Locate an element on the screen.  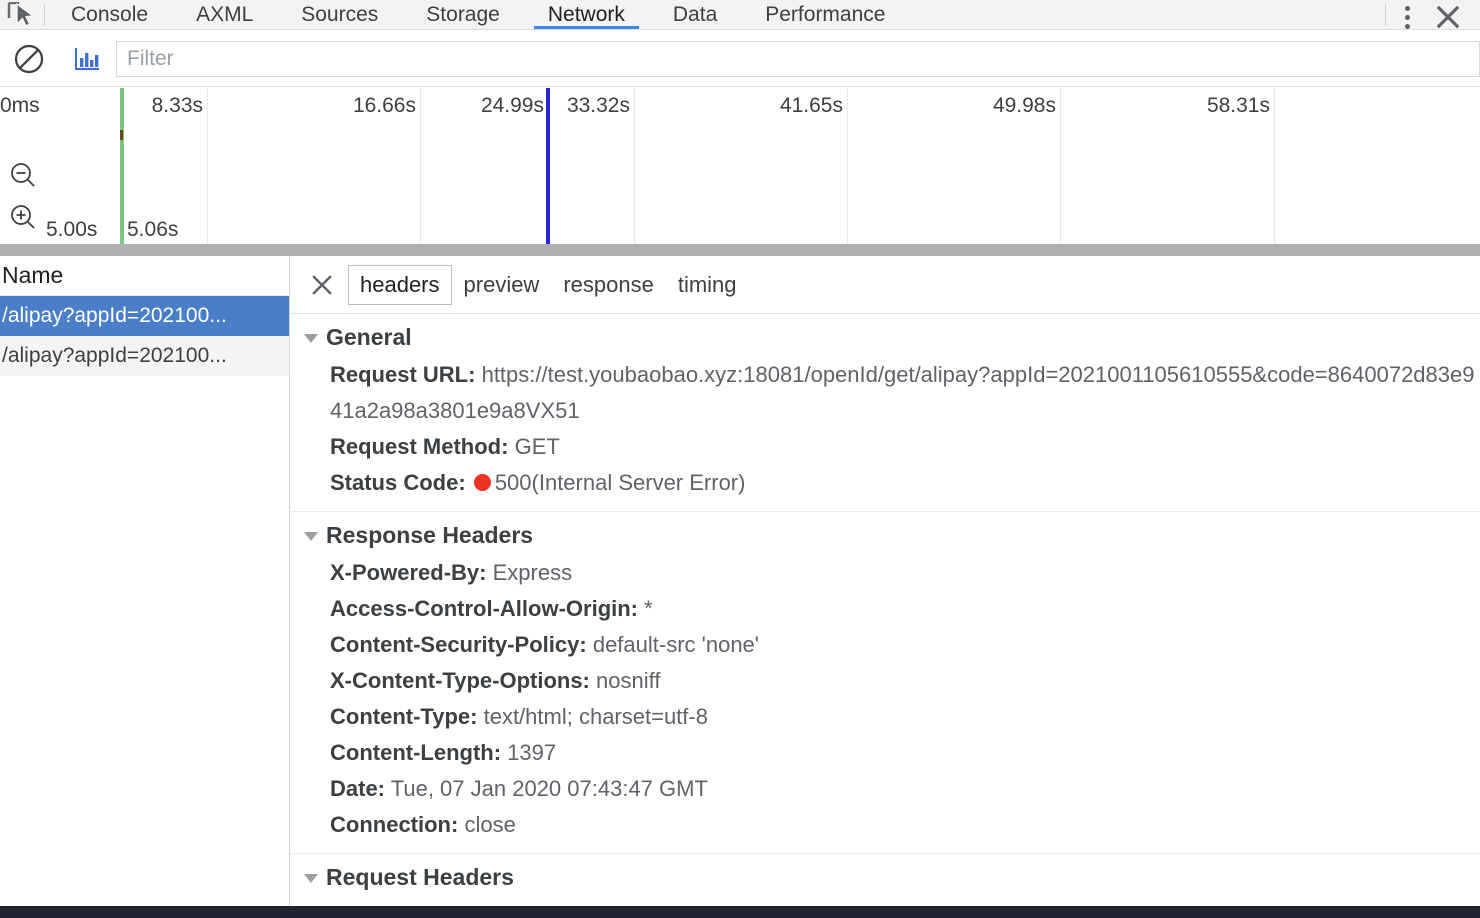
detail-tab-bar: headers preview response timing is located at coordinates (885, 285).